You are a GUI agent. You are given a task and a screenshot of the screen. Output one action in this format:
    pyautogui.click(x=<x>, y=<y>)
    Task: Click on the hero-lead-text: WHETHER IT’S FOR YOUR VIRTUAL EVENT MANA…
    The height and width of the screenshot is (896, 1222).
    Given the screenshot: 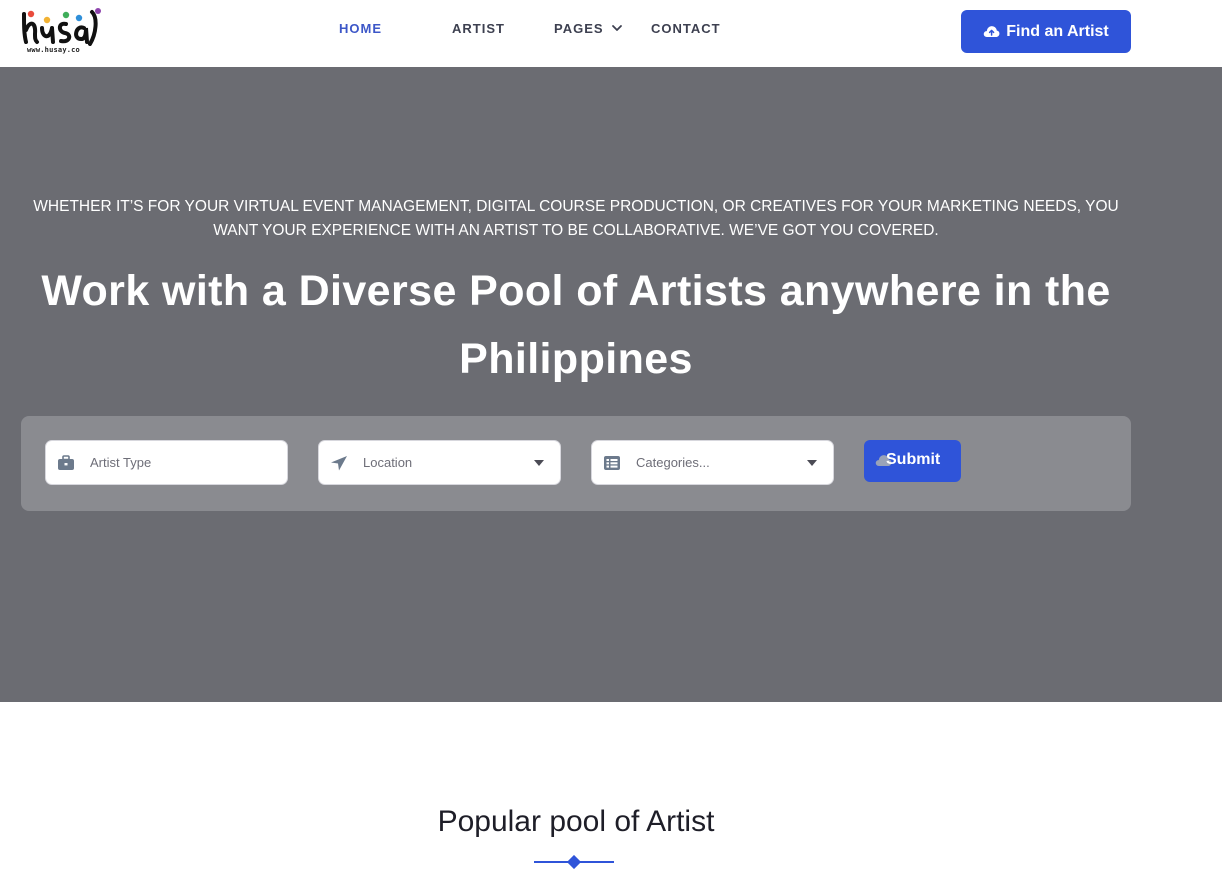 What is the action you would take?
    pyautogui.click(x=576, y=218)
    